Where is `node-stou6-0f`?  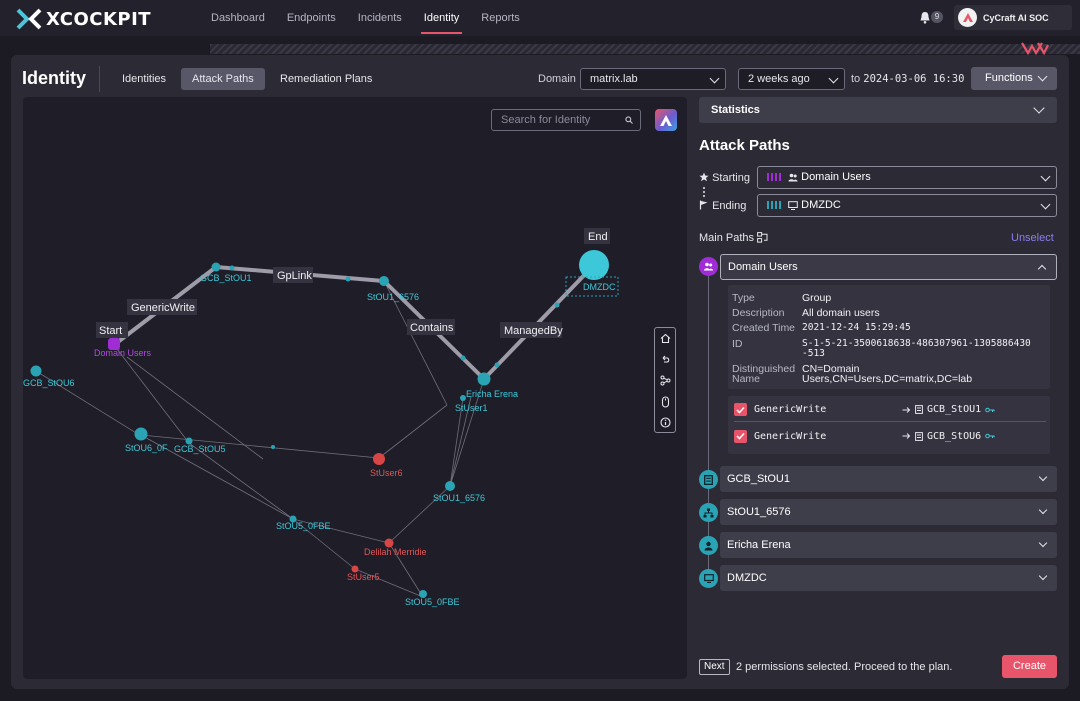 node-stou6-0f is located at coordinates (141, 434).